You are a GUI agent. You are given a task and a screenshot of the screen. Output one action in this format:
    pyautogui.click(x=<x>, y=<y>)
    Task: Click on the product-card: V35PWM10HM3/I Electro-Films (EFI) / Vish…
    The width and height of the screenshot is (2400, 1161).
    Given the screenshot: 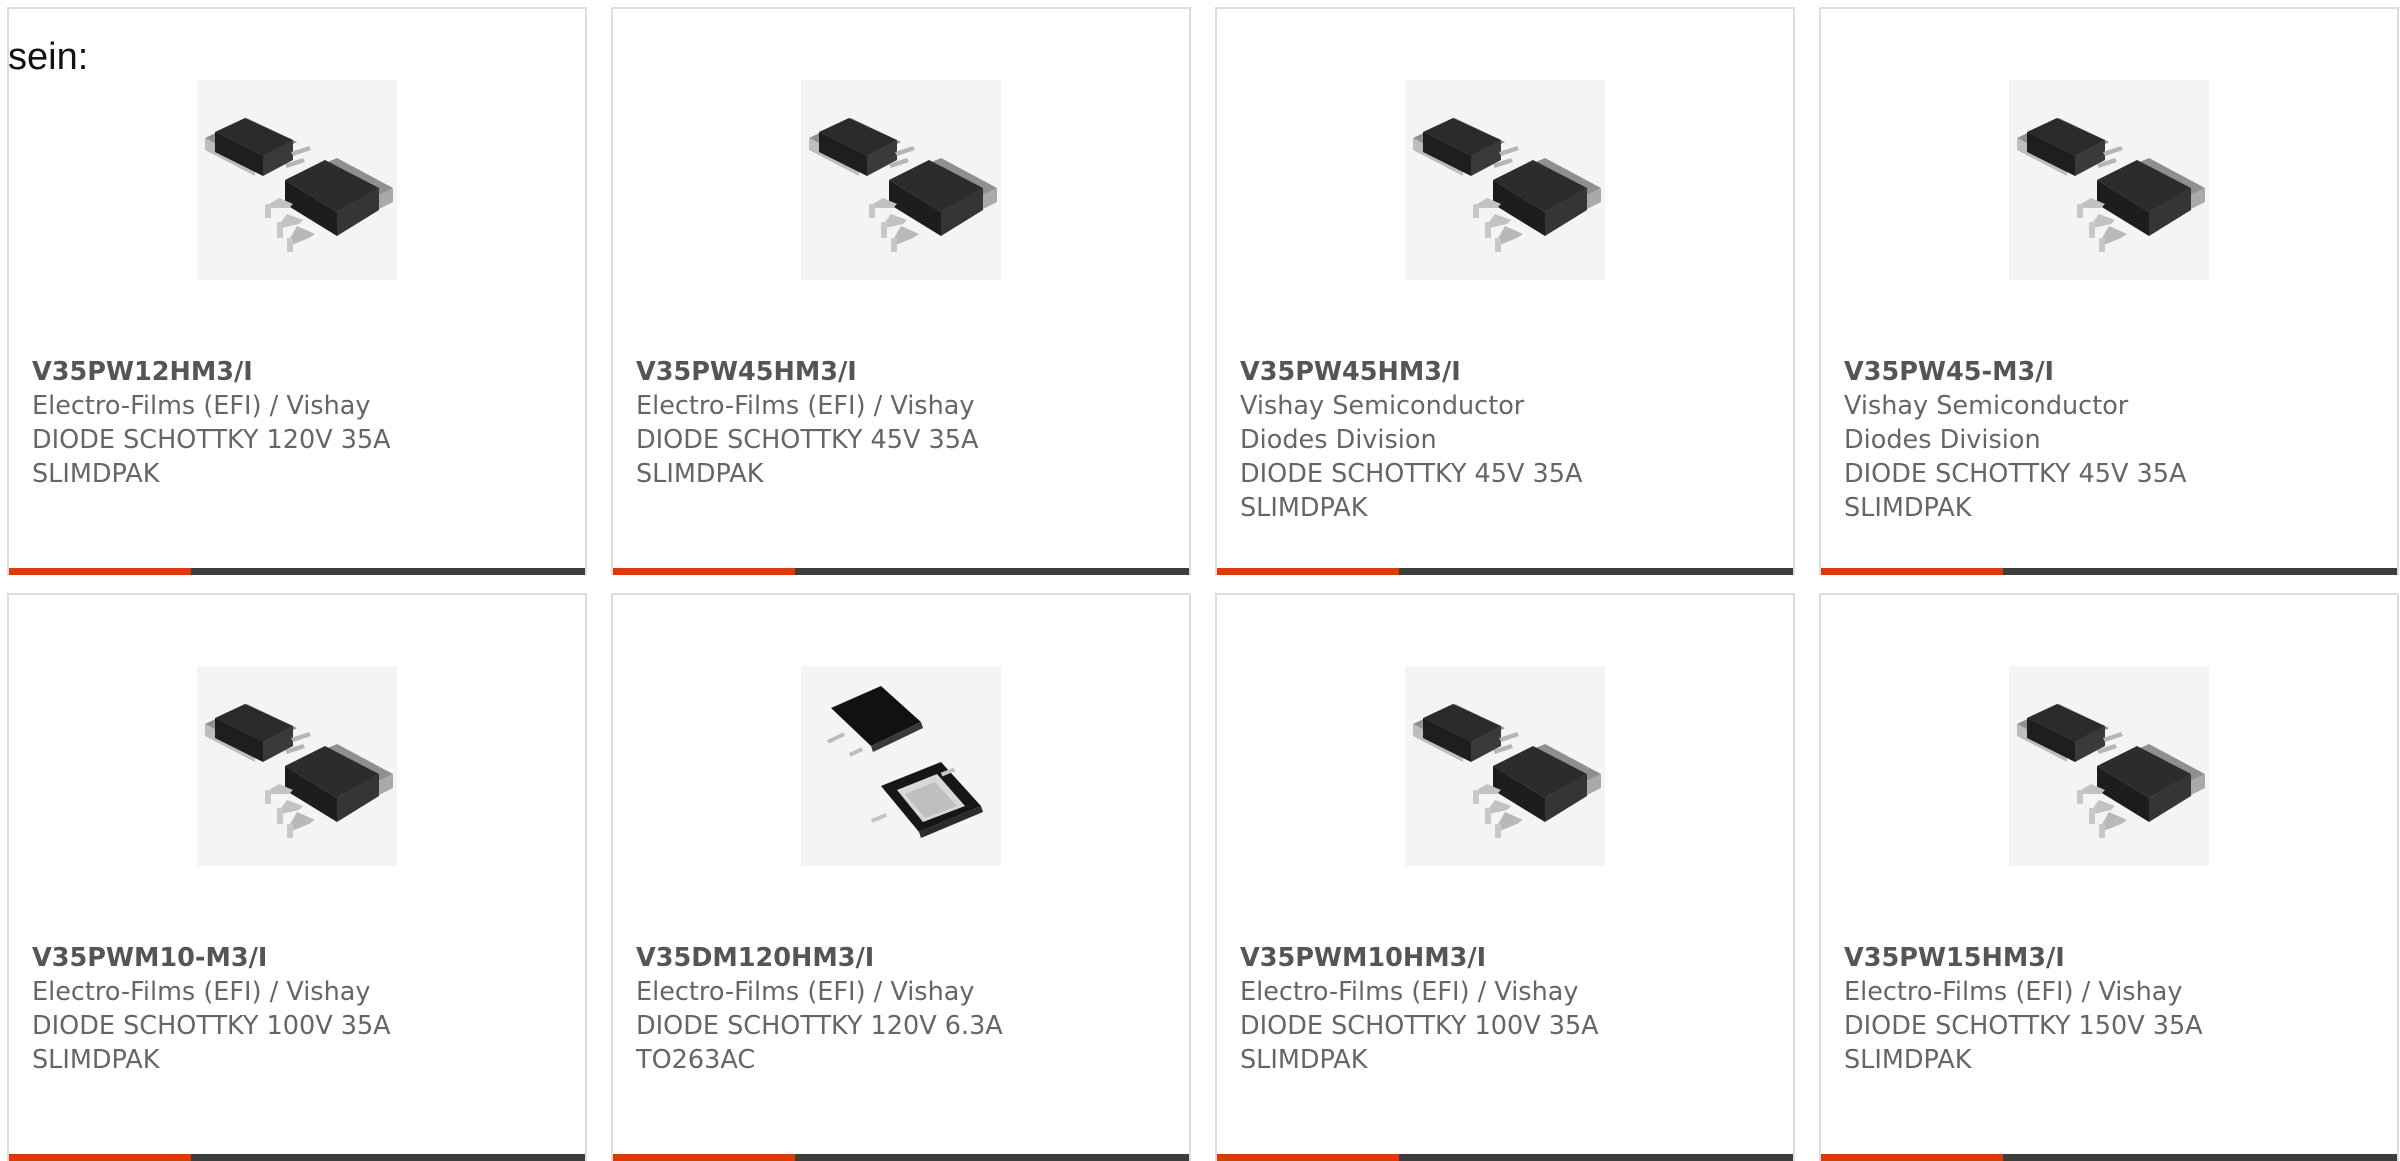 What is the action you would take?
    pyautogui.click(x=1505, y=877)
    